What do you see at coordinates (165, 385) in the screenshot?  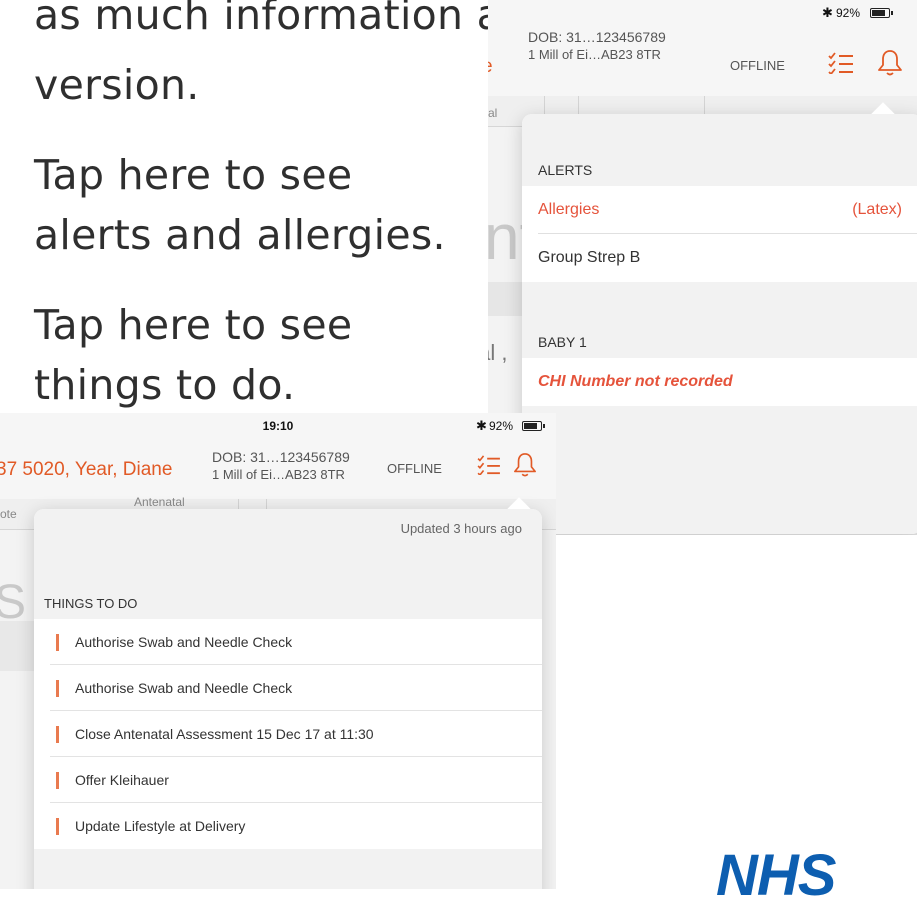 I see `intro-line-6: things to do.` at bounding box center [165, 385].